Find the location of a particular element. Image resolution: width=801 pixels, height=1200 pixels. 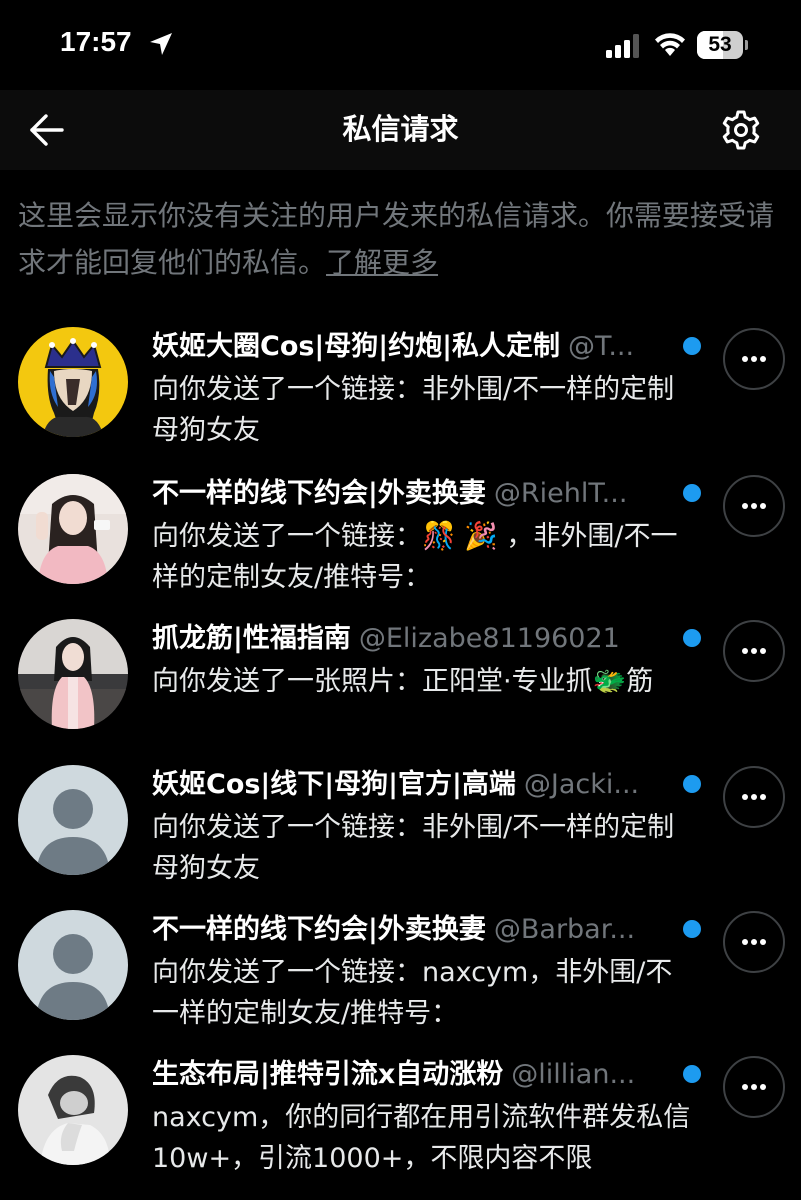

battery-level: 53 is located at coordinates (720, 44).